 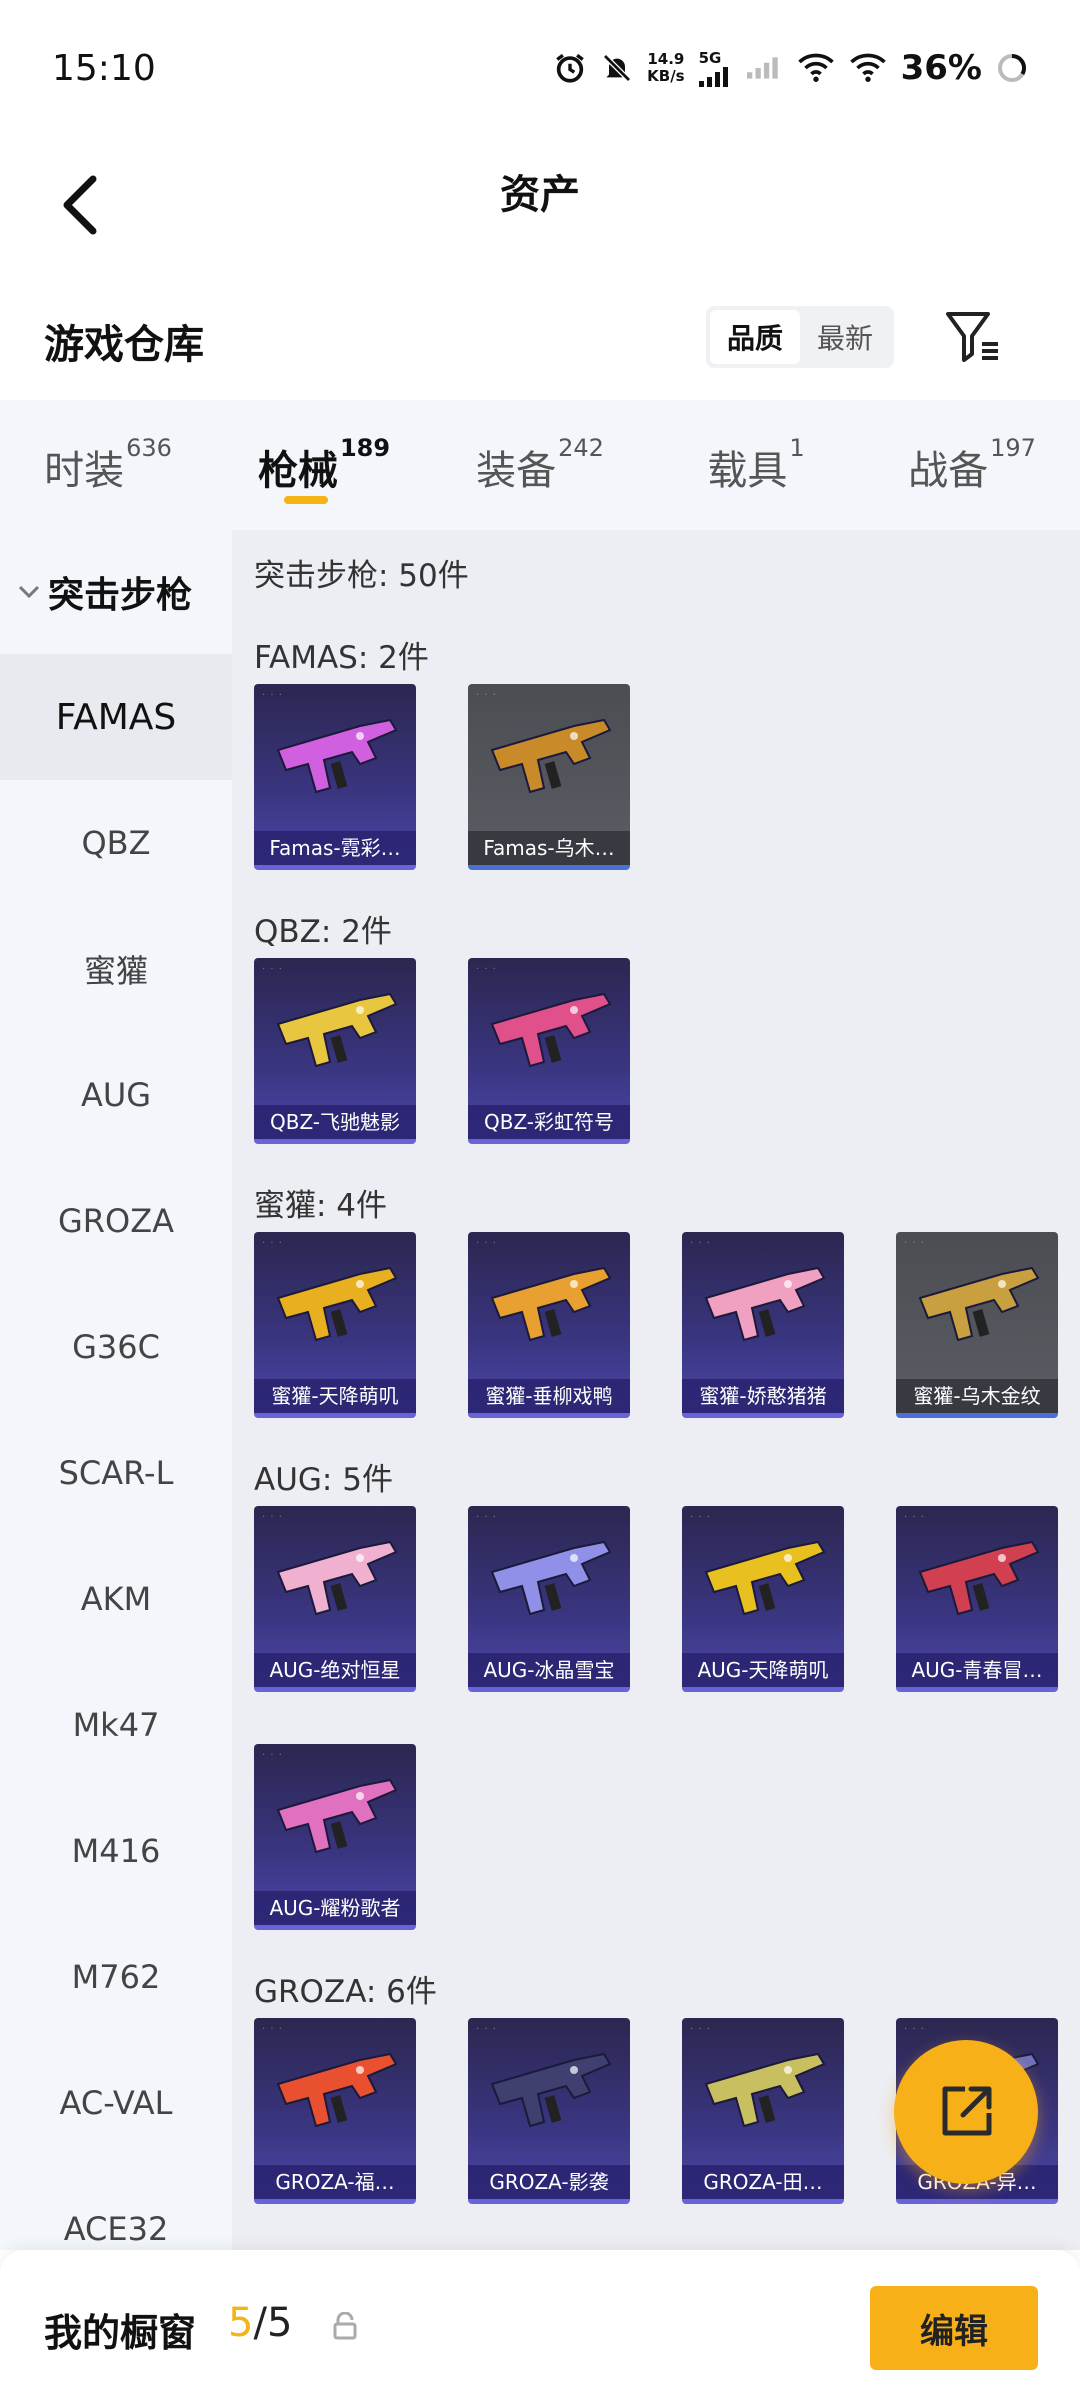 I want to click on warehouse-title: 游戏仓库, so click(x=124, y=345).